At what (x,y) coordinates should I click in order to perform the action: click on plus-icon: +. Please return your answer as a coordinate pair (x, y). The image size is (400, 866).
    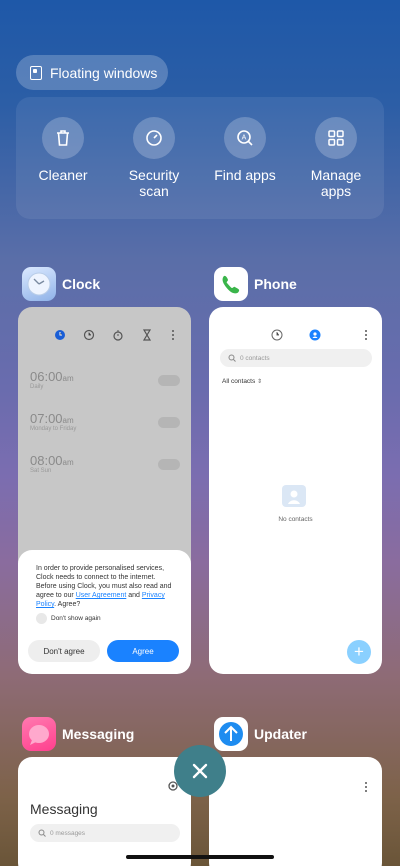
    Looking at the image, I should click on (359, 651).